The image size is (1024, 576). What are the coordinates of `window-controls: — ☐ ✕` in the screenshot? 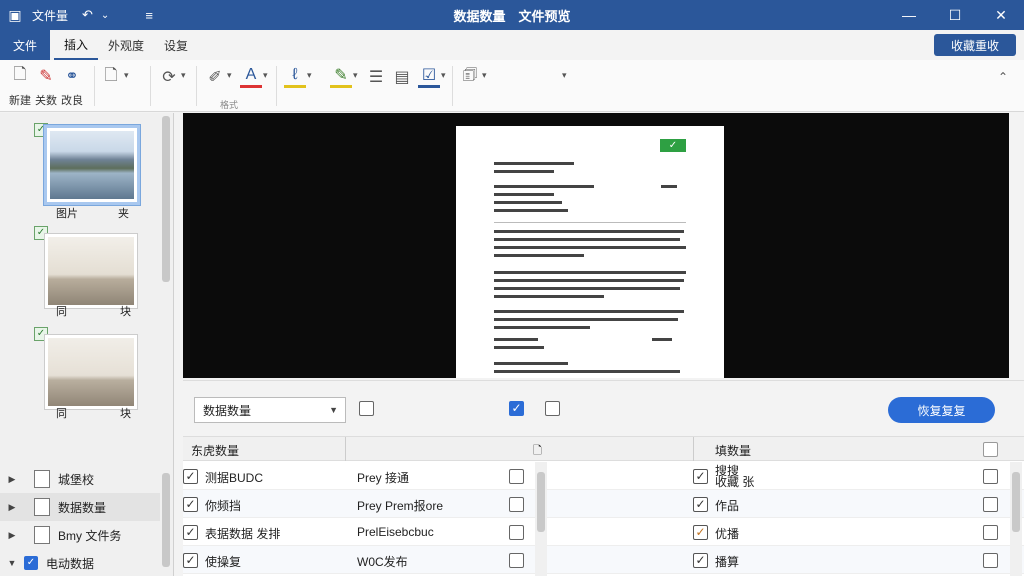 It's located at (955, 15).